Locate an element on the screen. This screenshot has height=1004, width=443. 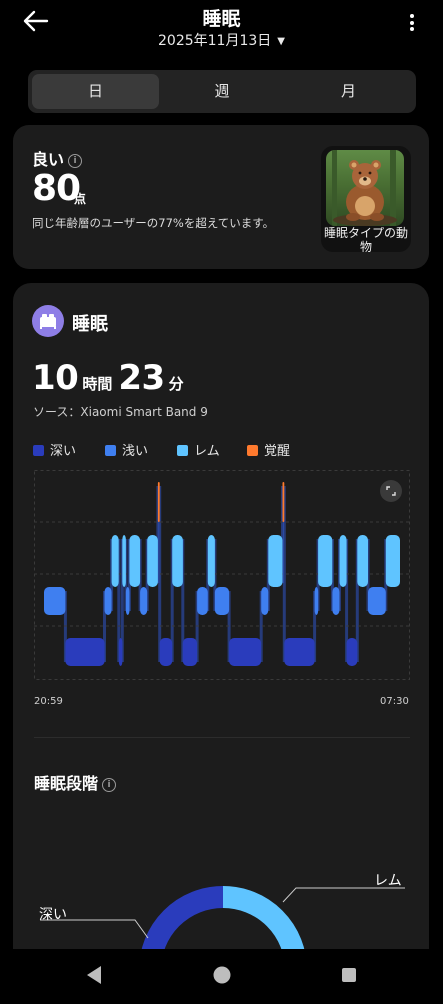
system-nav-bar is located at coordinates (221, 974).